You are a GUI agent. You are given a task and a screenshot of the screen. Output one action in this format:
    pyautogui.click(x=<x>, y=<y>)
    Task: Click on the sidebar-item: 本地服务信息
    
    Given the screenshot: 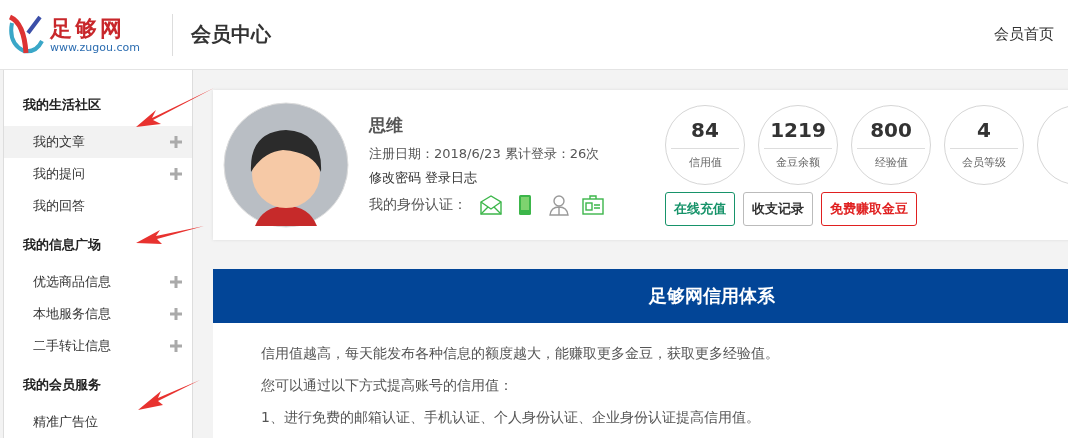 What is the action you would take?
    pyautogui.click(x=98, y=314)
    